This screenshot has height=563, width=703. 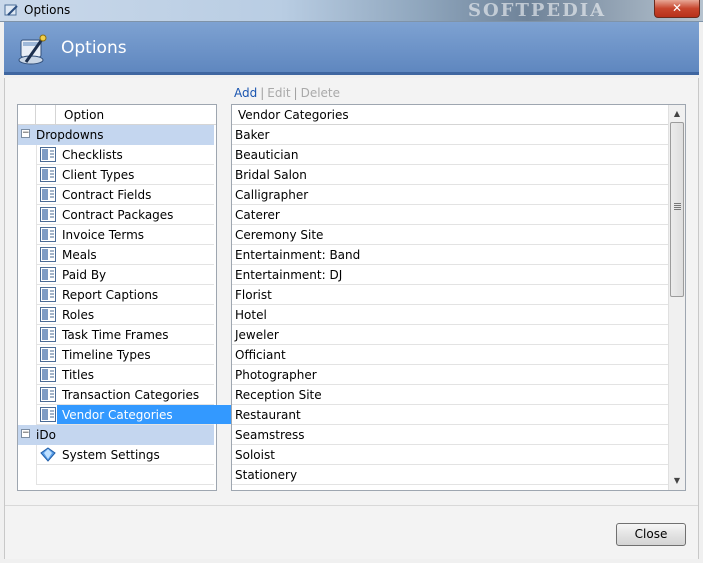 I want to click on list-item: Photographer, so click(x=450, y=375).